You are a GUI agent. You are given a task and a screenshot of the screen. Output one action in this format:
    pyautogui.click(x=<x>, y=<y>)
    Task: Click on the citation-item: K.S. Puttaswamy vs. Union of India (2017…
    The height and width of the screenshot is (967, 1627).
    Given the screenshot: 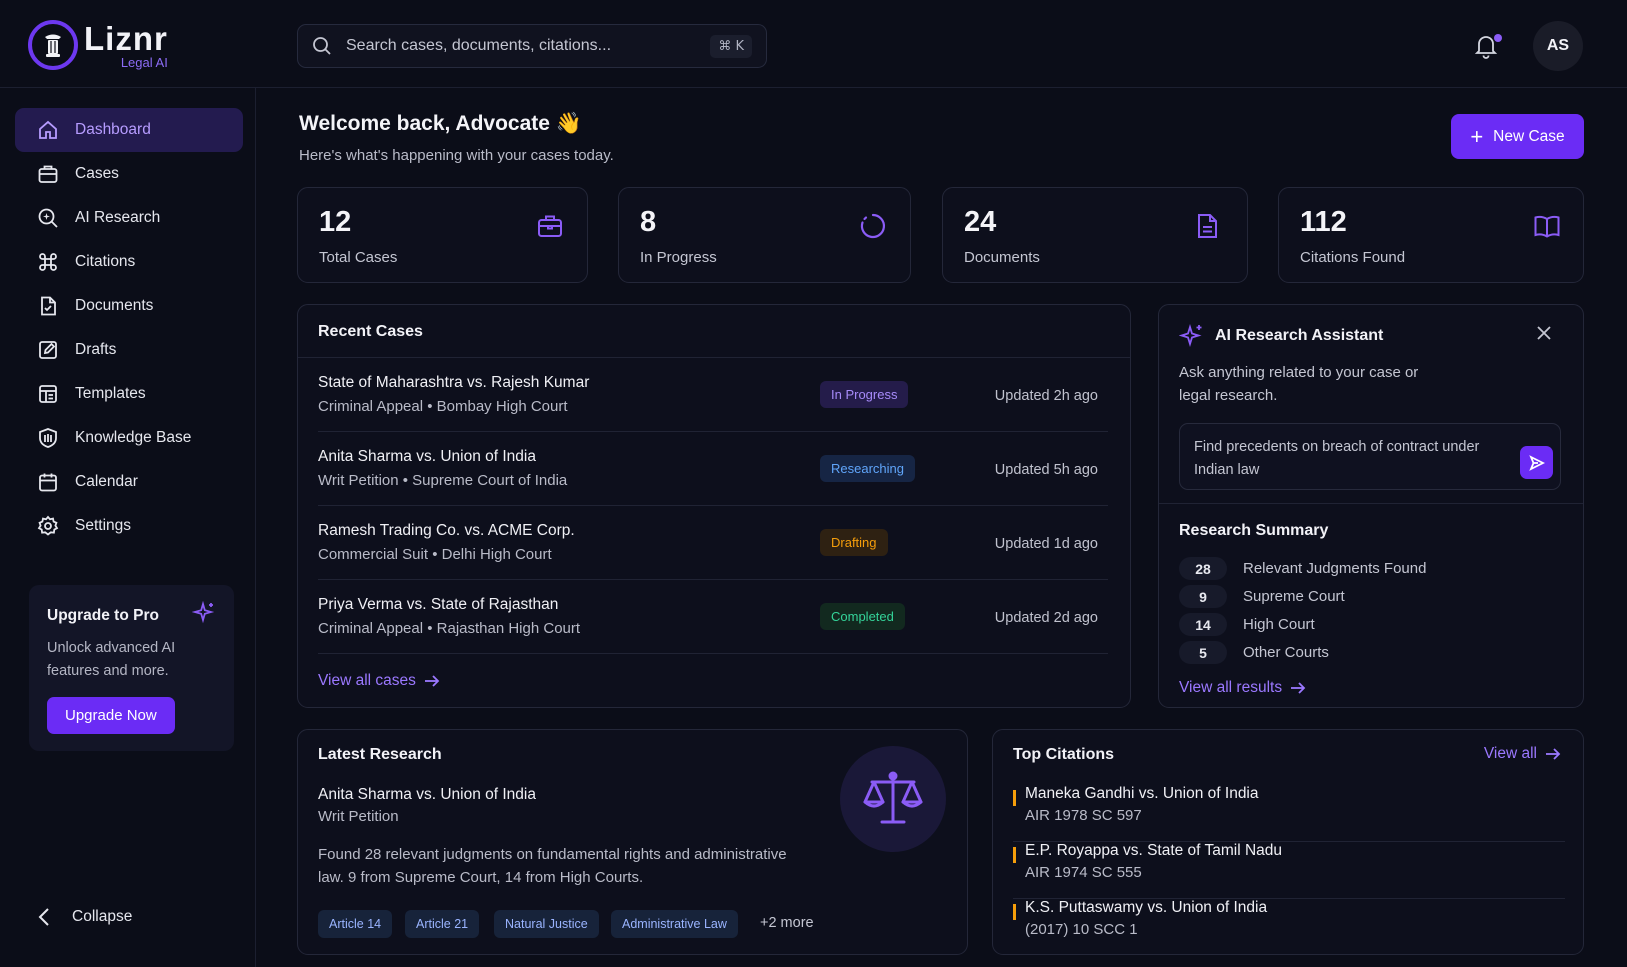 What is the action you would take?
    pyautogui.click(x=1289, y=924)
    